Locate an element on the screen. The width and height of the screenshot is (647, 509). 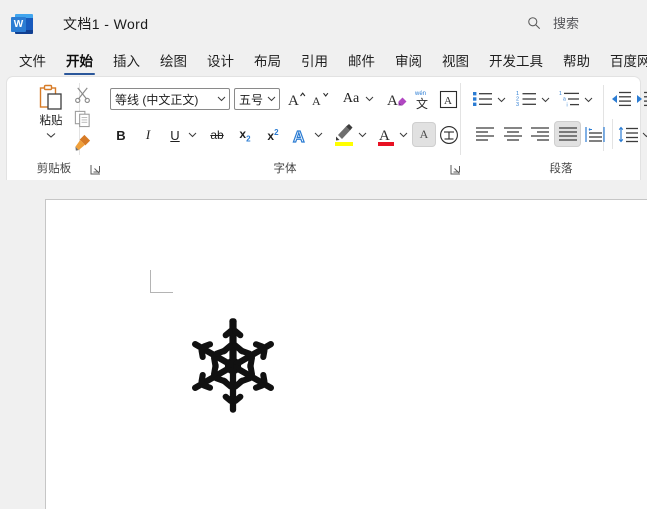
underline-chevron is located at coordinates (192, 135).